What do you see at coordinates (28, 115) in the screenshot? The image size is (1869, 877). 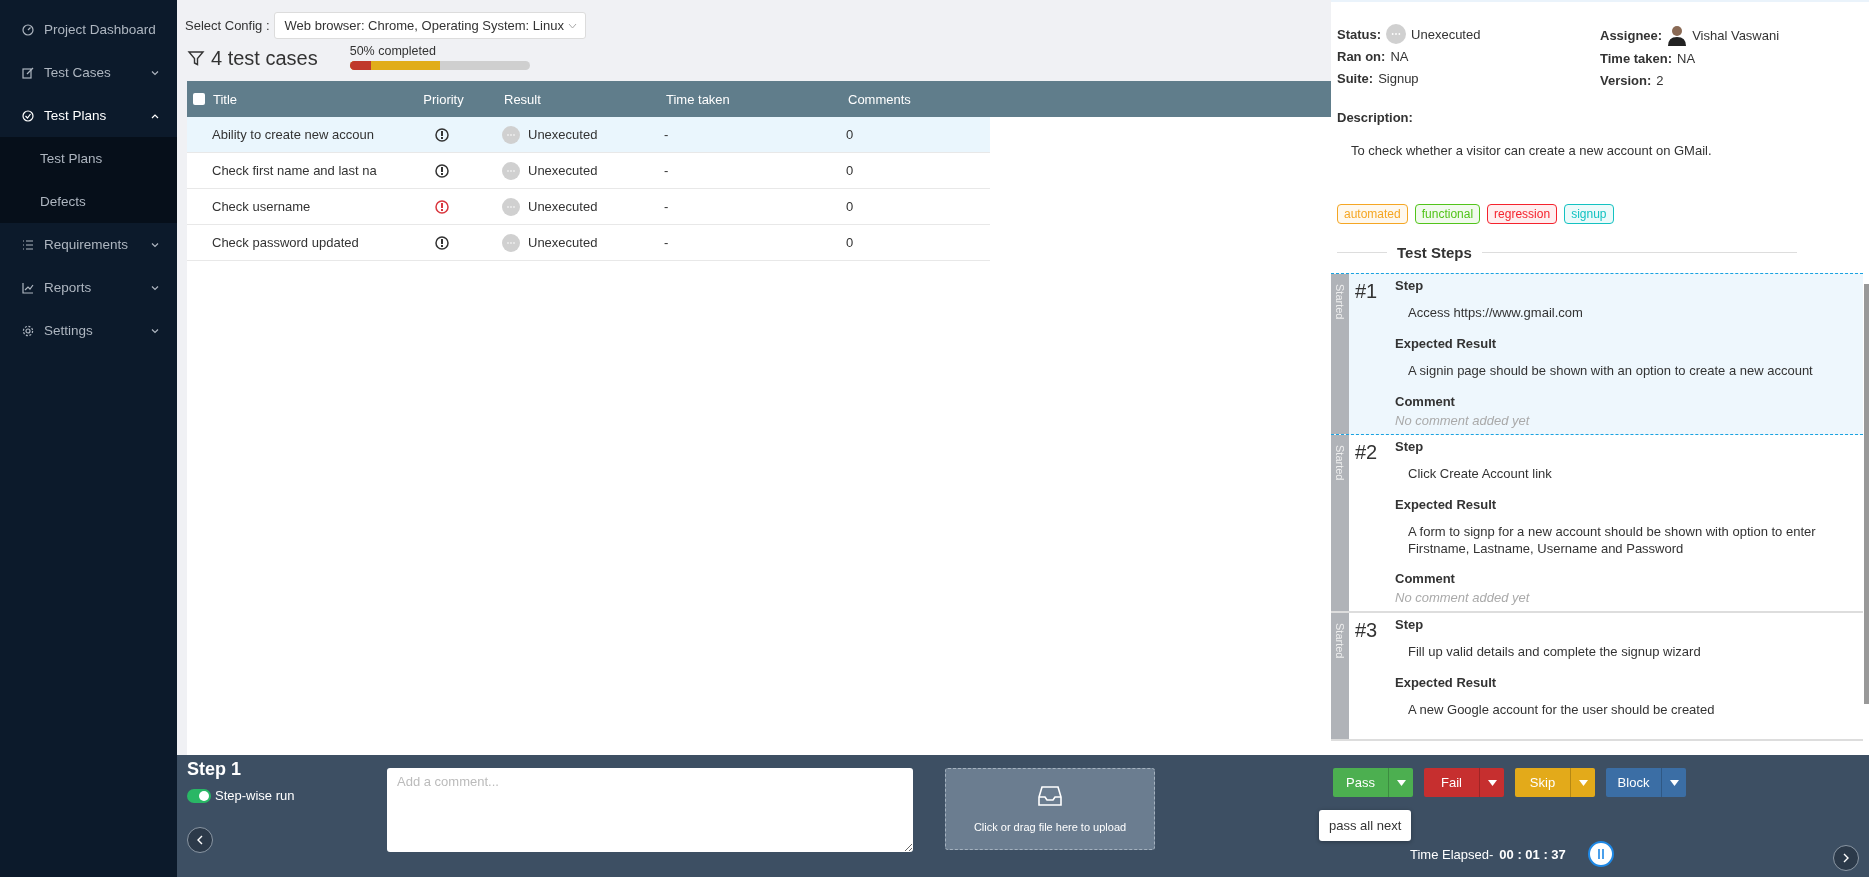 I see `check-circle-icon` at bounding box center [28, 115].